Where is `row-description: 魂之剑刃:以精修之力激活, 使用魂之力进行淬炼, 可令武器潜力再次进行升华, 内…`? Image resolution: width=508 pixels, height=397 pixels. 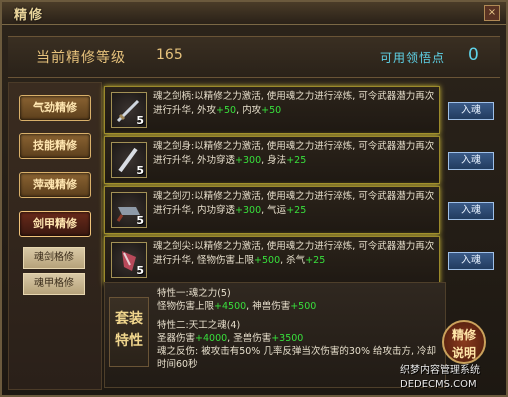 row-description: 魂之剑刃:以精修之力激活, 使用魂之力进行淬炼, 可令武器潜力再次进行升华, 内… is located at coordinates (294, 203).